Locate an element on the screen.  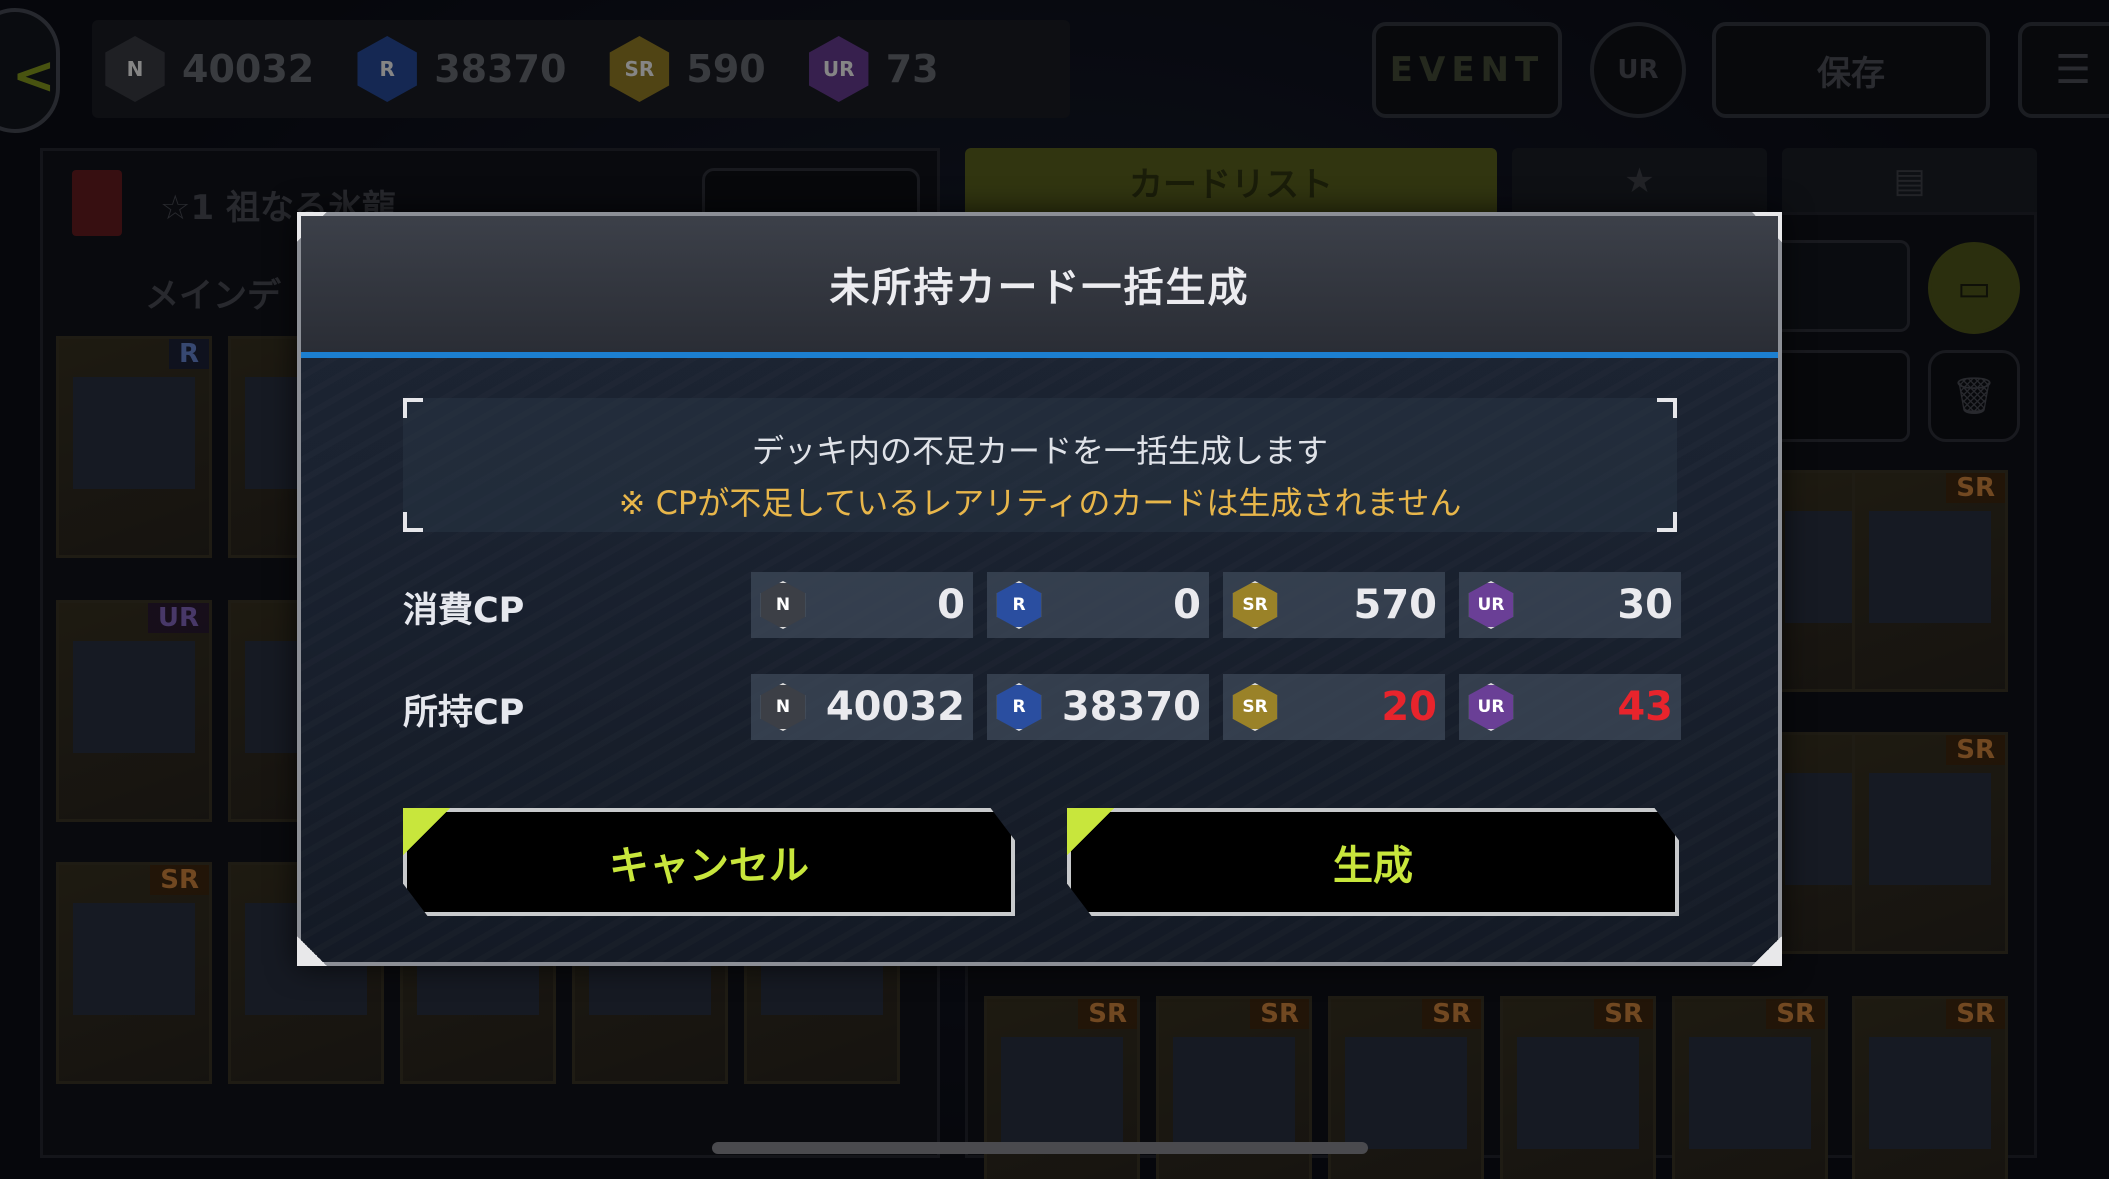
info-description: デッキ内の不足カードを一括生成します is located at coordinates (1039, 451).